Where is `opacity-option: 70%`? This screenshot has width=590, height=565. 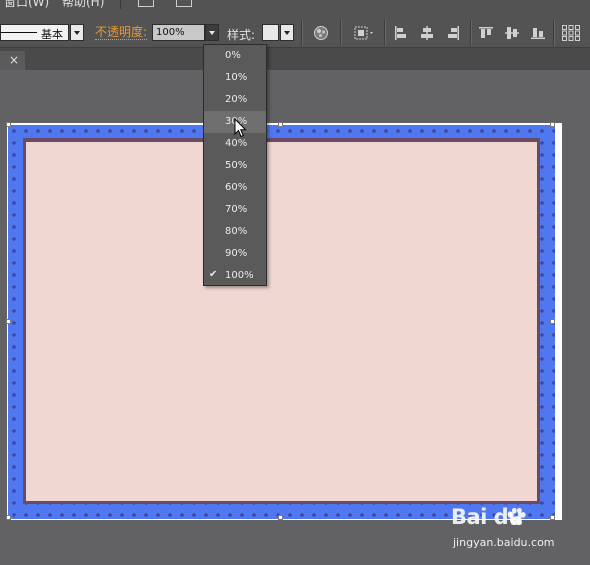
opacity-option: 70% is located at coordinates (235, 210).